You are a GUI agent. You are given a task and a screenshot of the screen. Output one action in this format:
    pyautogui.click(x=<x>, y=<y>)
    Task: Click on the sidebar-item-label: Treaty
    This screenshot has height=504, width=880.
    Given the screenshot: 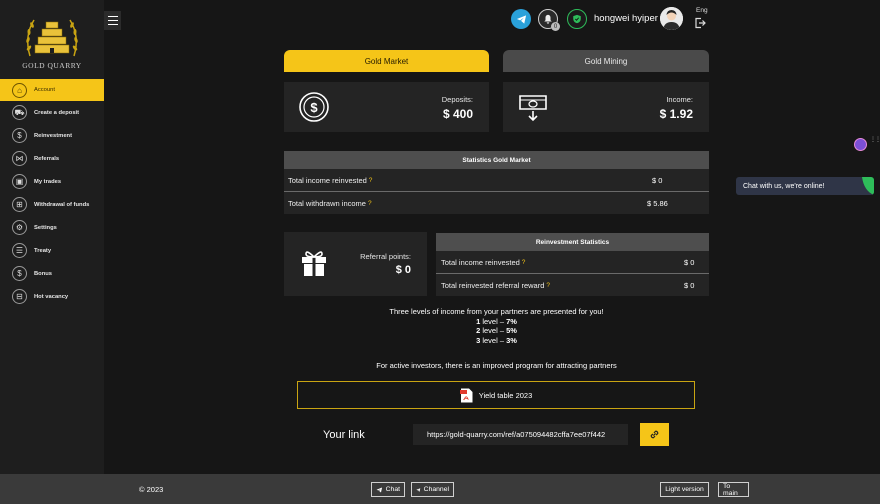 What is the action you would take?
    pyautogui.click(x=43, y=250)
    